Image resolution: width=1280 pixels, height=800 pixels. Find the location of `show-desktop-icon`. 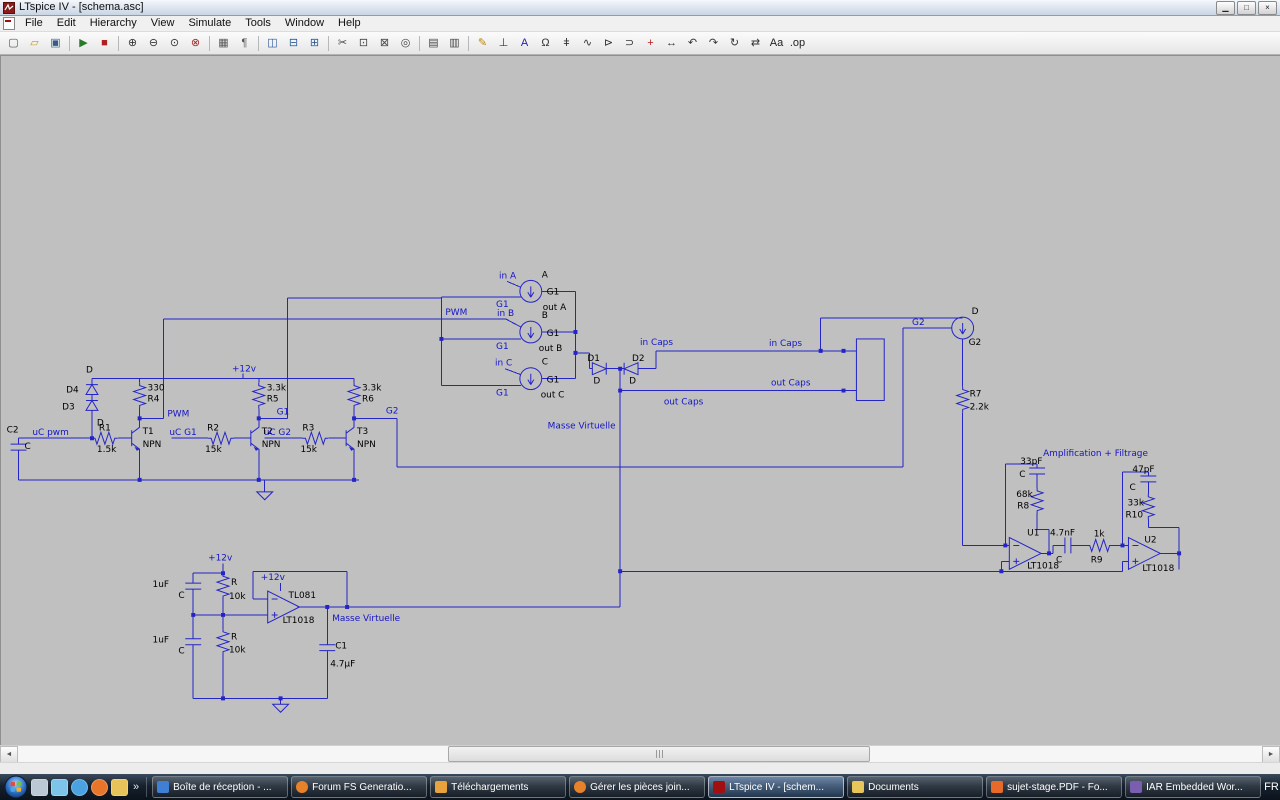

show-desktop-icon is located at coordinates (39, 787).